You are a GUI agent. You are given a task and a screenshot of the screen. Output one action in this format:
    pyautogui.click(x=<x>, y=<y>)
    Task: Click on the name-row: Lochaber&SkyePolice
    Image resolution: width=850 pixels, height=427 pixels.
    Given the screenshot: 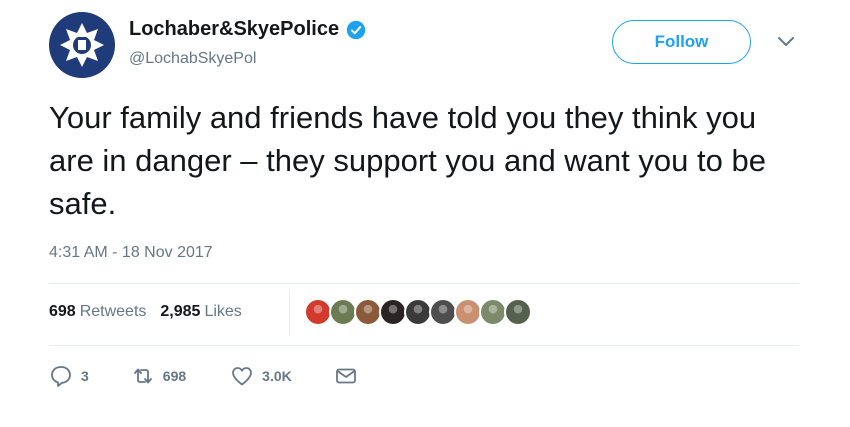 What is the action you would take?
    pyautogui.click(x=247, y=29)
    